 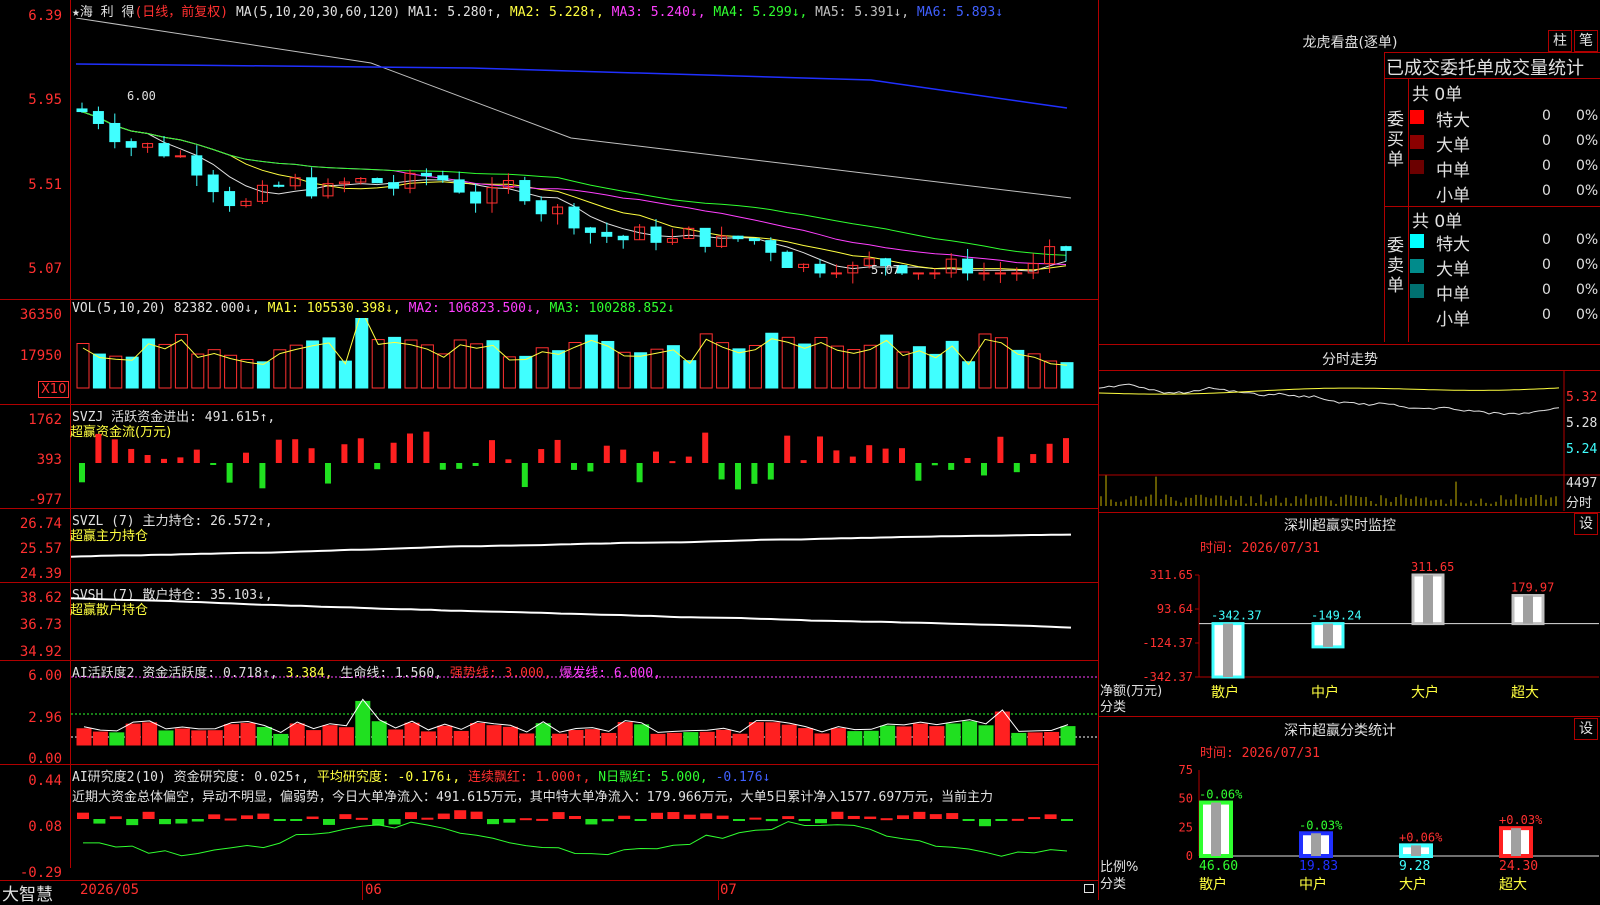 I want to click on monitor-category-label: 中户, so click(x=1325, y=692).